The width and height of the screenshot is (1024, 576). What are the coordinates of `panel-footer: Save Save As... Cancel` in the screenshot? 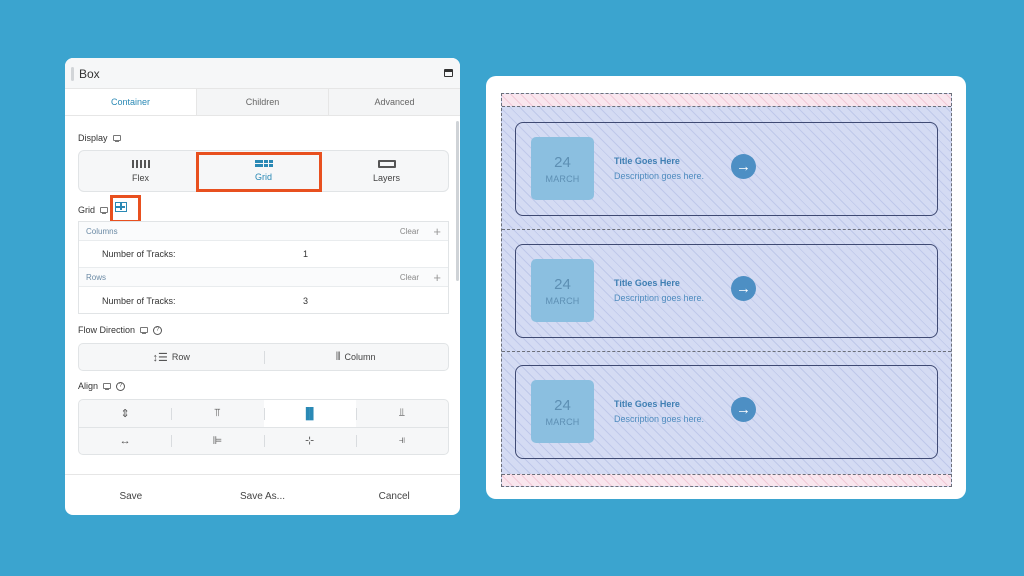 It's located at (262, 496).